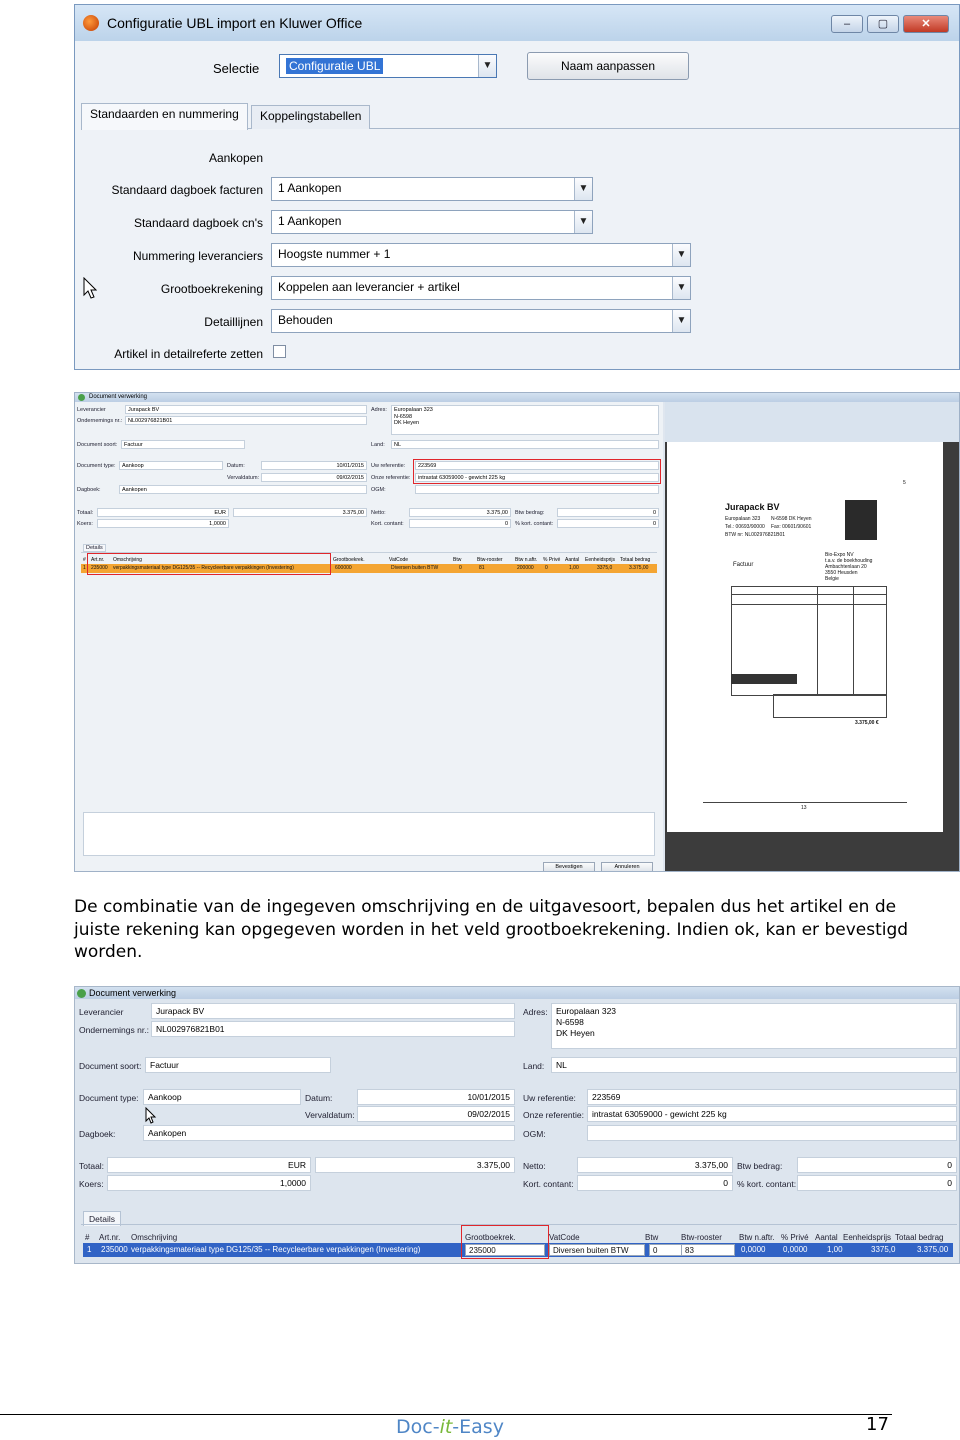  Describe the element at coordinates (114, 1030) in the screenshot. I see `label-ondernemings: Ondernemings nr.:` at that location.